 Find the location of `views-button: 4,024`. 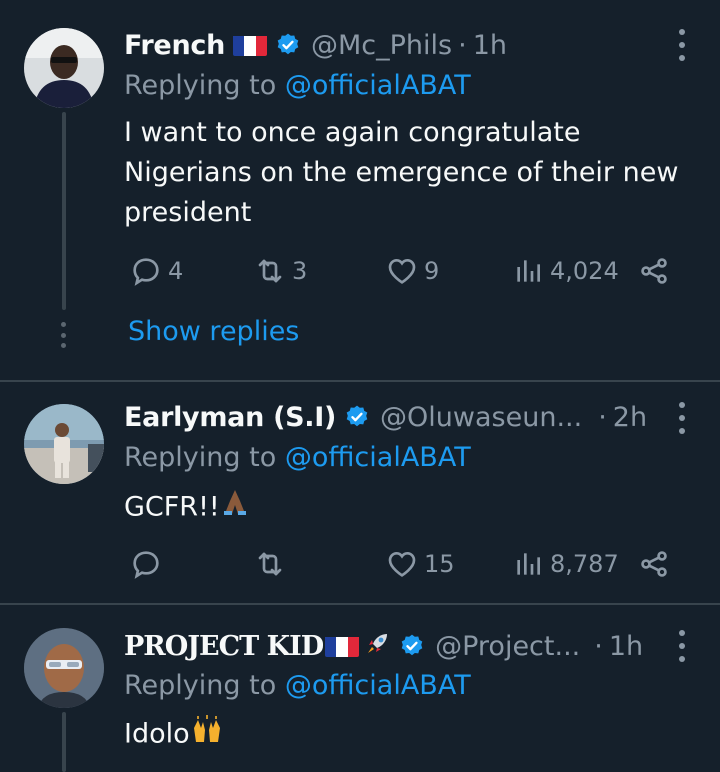

views-button: 4,024 is located at coordinates (565, 271).